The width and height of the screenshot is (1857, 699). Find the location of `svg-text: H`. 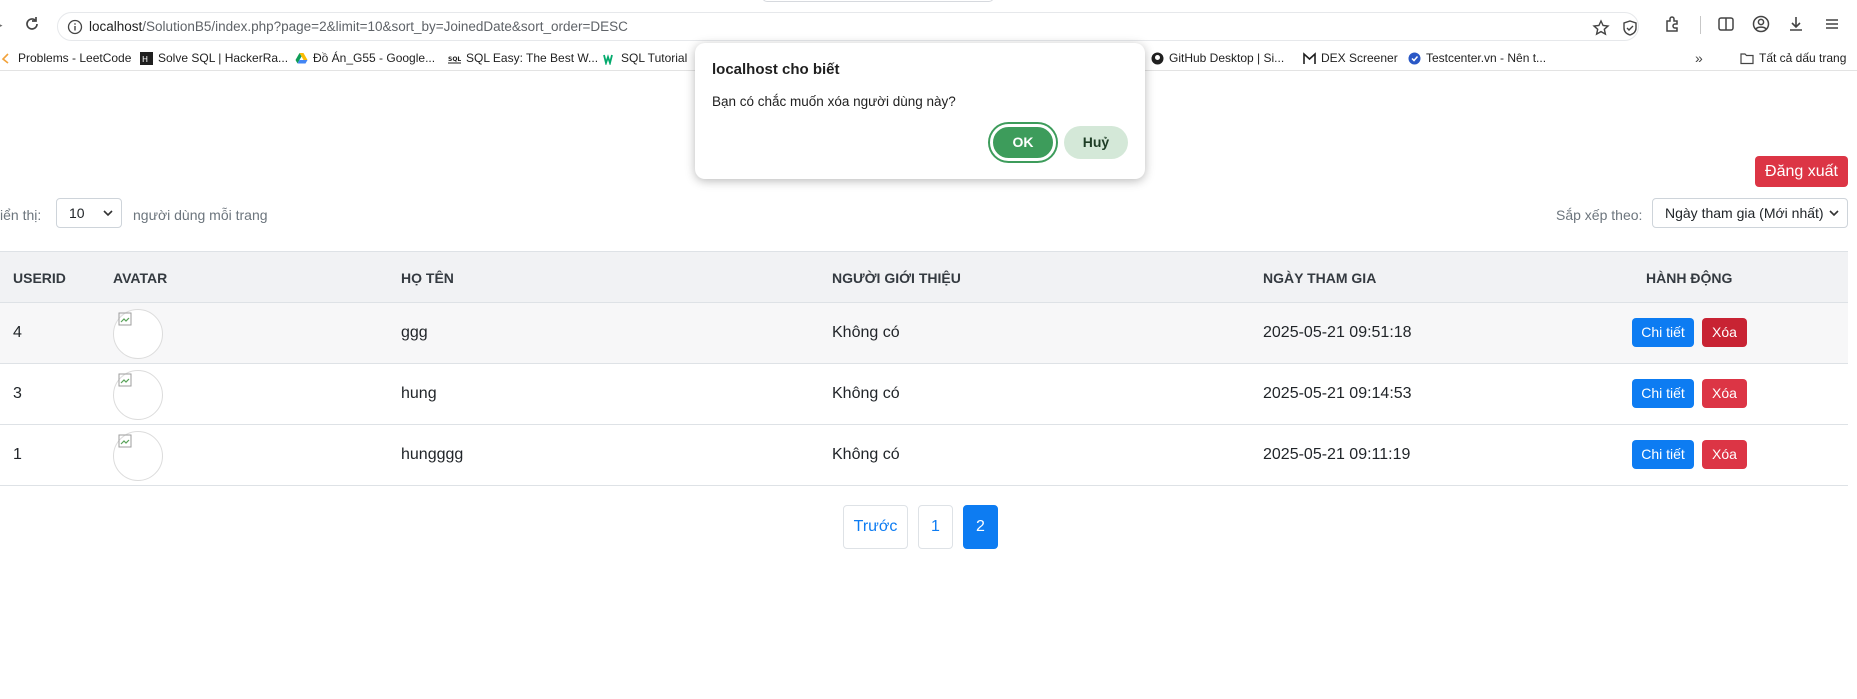

svg-text: H is located at coordinates (145, 59).